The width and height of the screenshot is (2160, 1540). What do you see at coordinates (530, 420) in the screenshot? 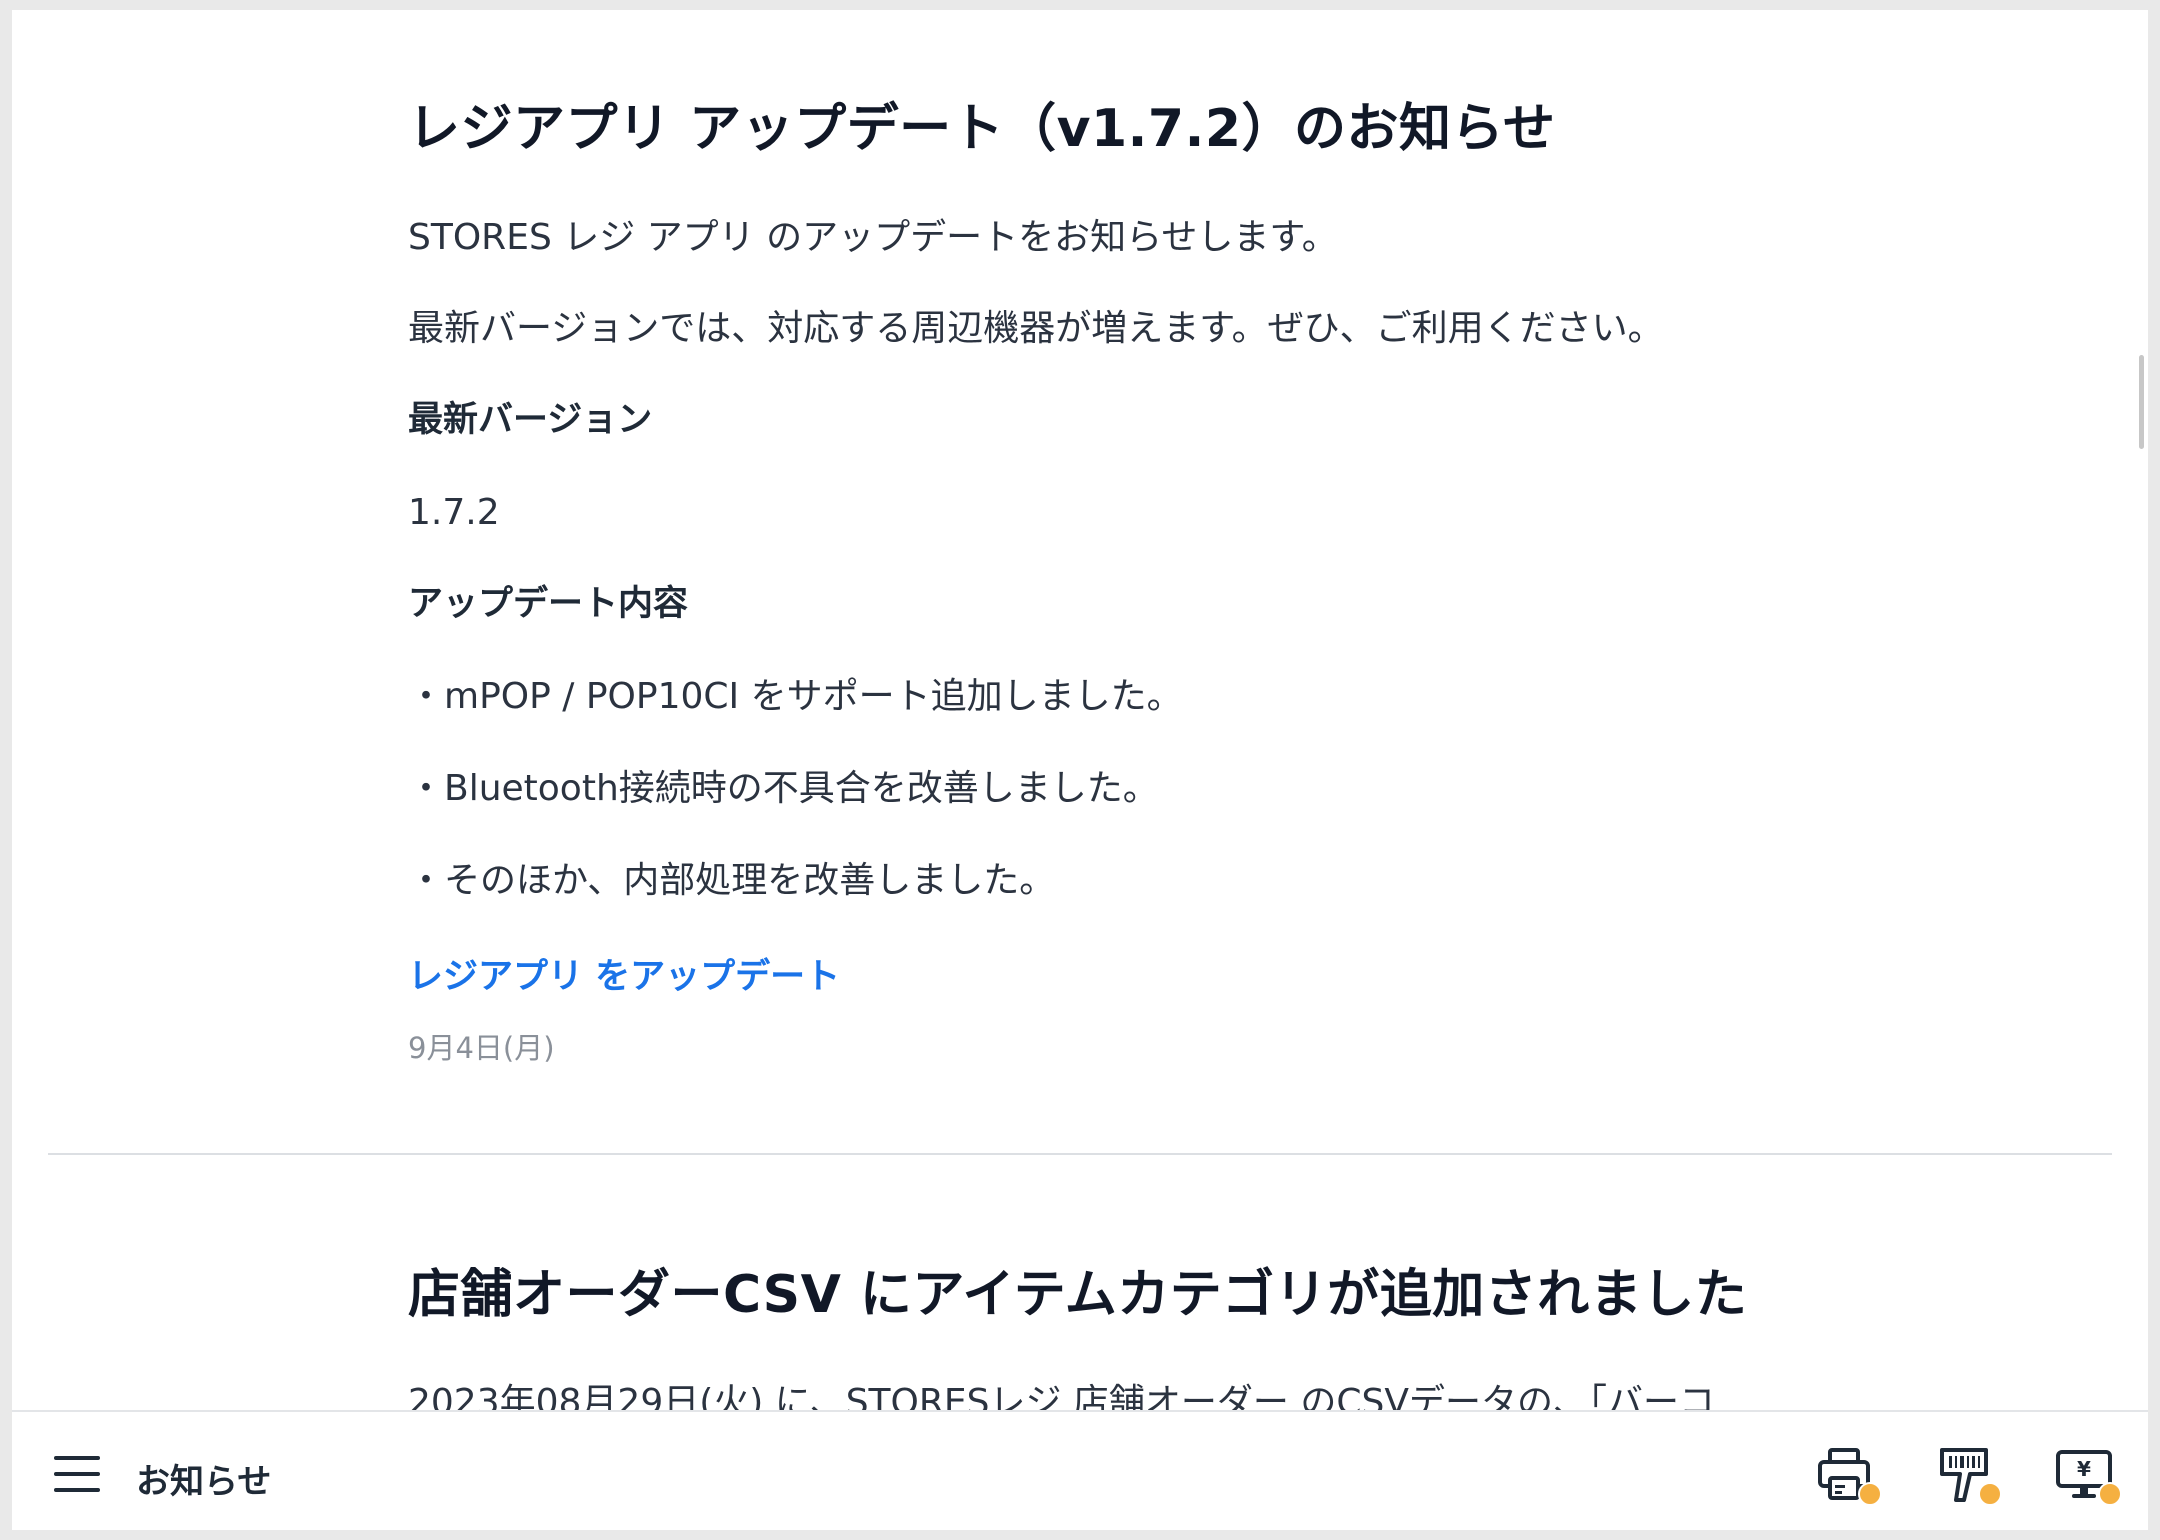
I see `version-heading: 最新バージョン` at bounding box center [530, 420].